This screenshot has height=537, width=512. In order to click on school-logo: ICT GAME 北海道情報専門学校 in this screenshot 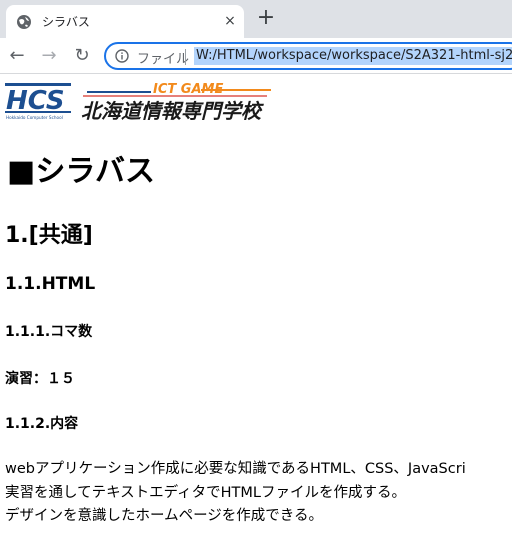, I will do `click(176, 103)`.